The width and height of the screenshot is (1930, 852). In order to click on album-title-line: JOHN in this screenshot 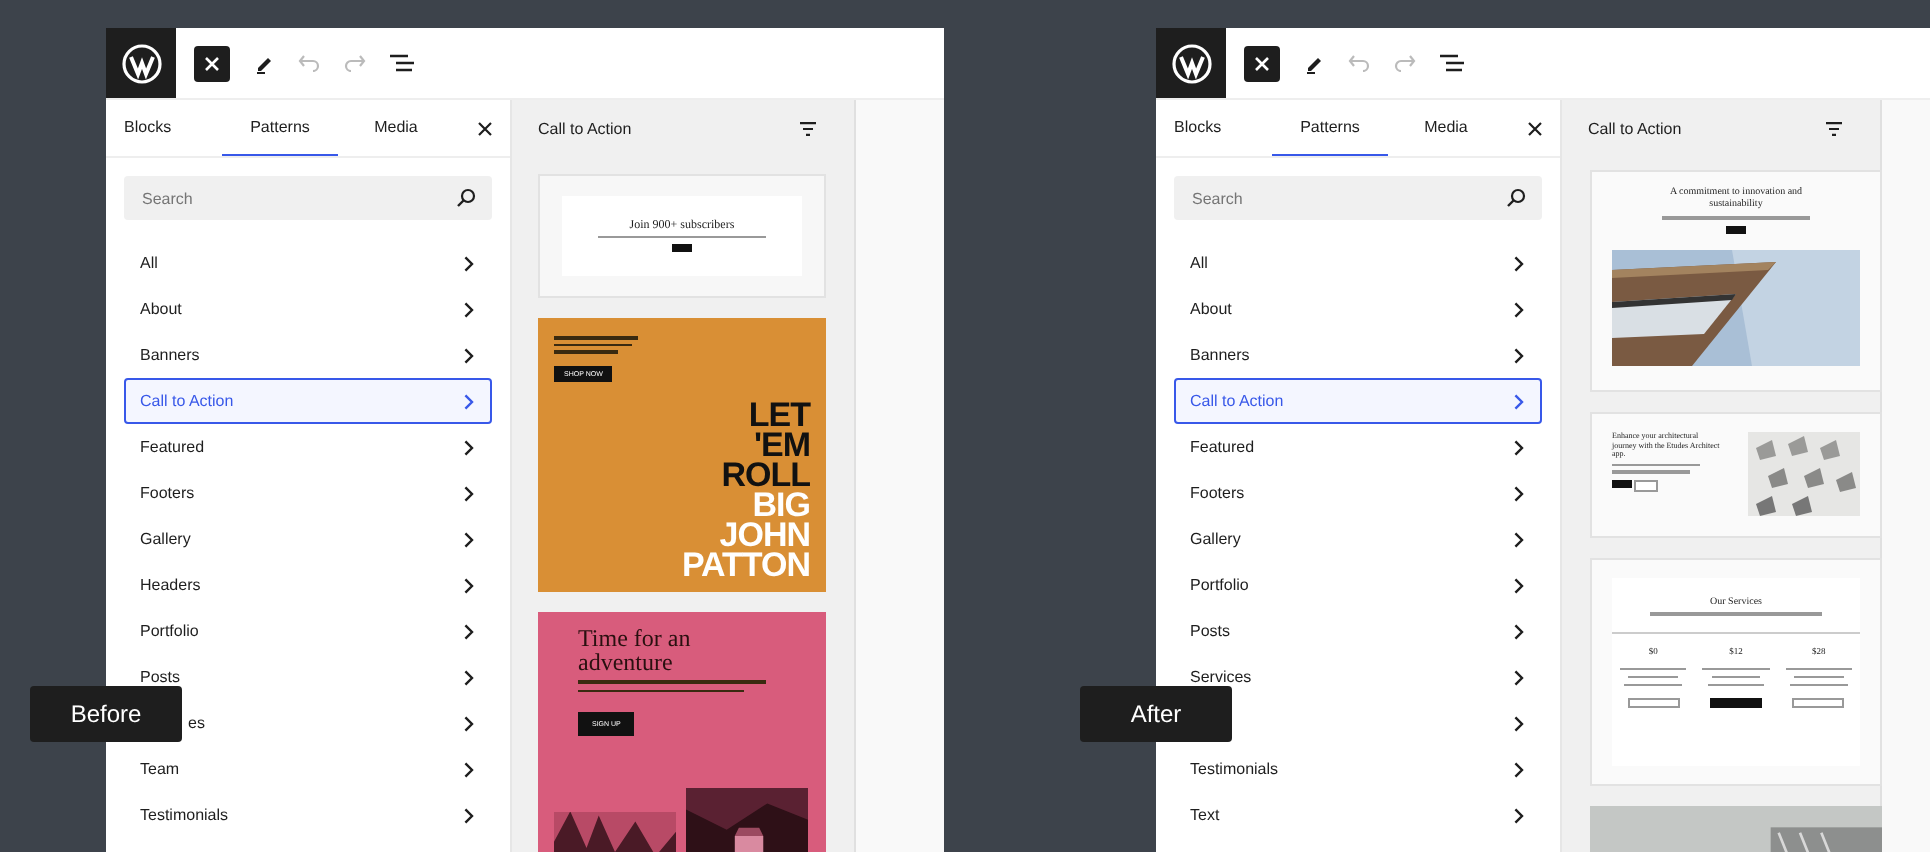, I will do `click(764, 535)`.